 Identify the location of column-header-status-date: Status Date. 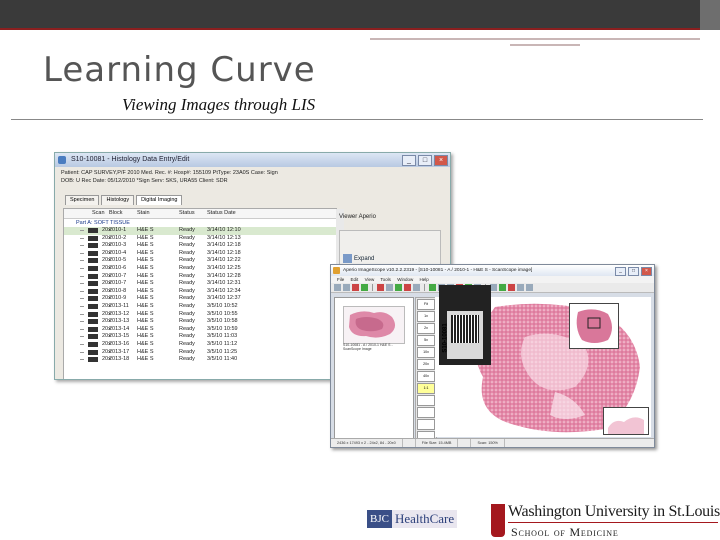
(237, 213).